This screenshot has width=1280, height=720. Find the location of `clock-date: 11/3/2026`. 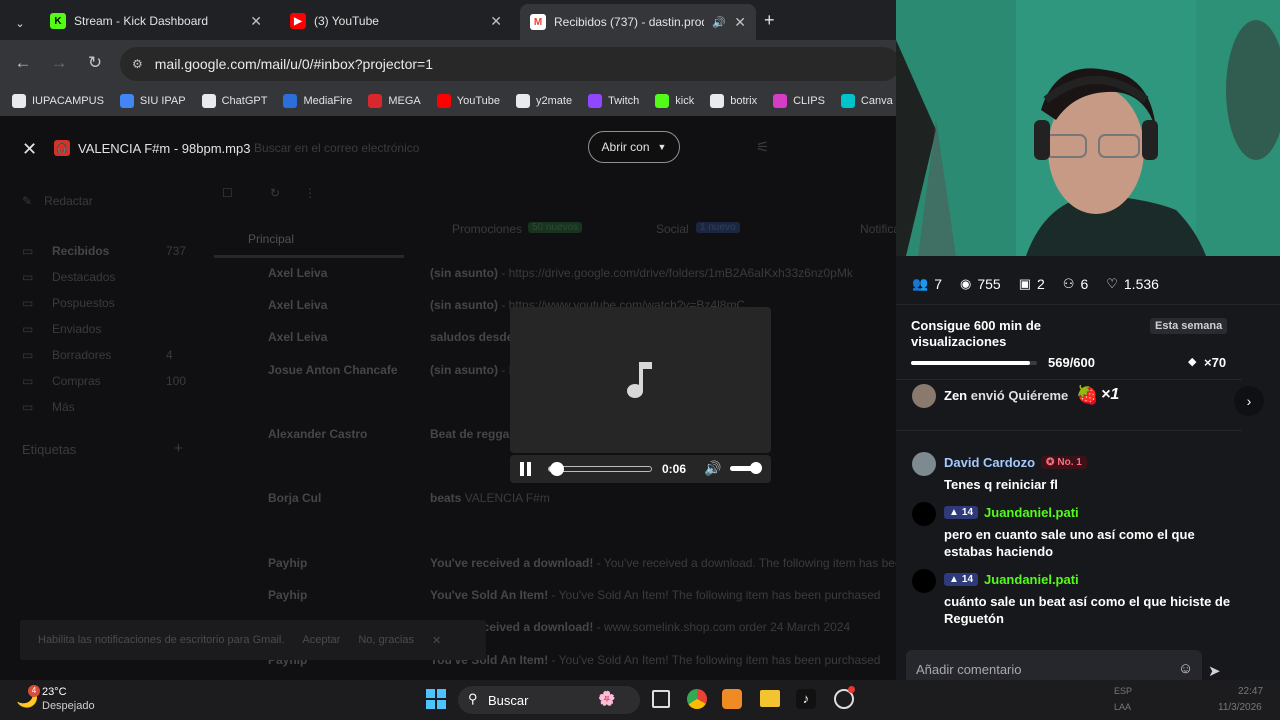

clock-date: 11/3/2026 is located at coordinates (1240, 707).